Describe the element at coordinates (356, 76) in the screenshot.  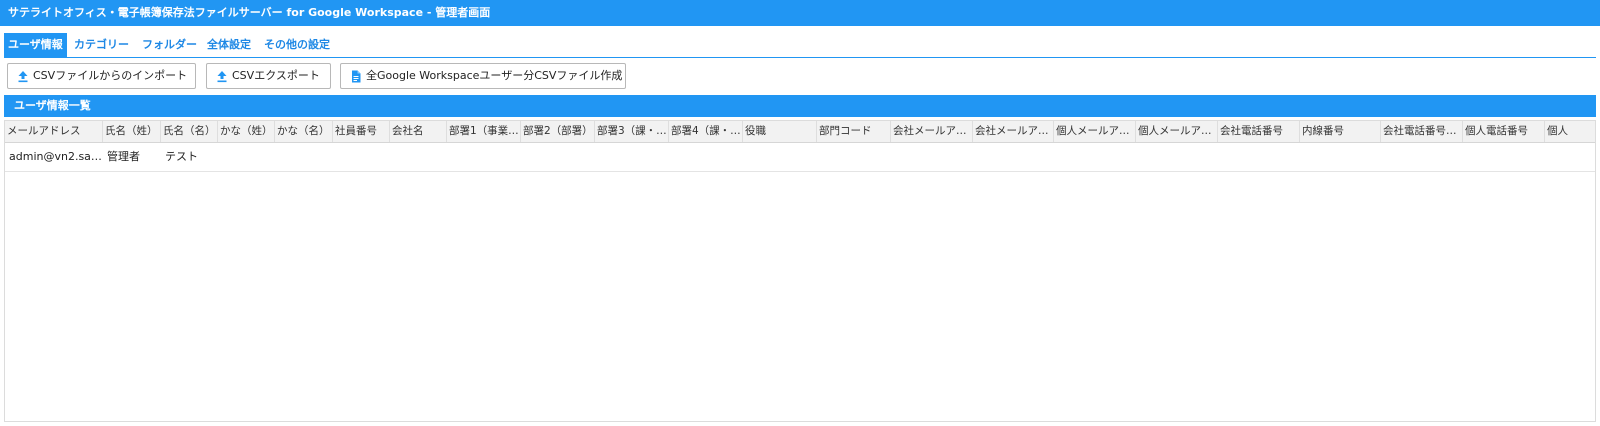
I see `document-icon` at that location.